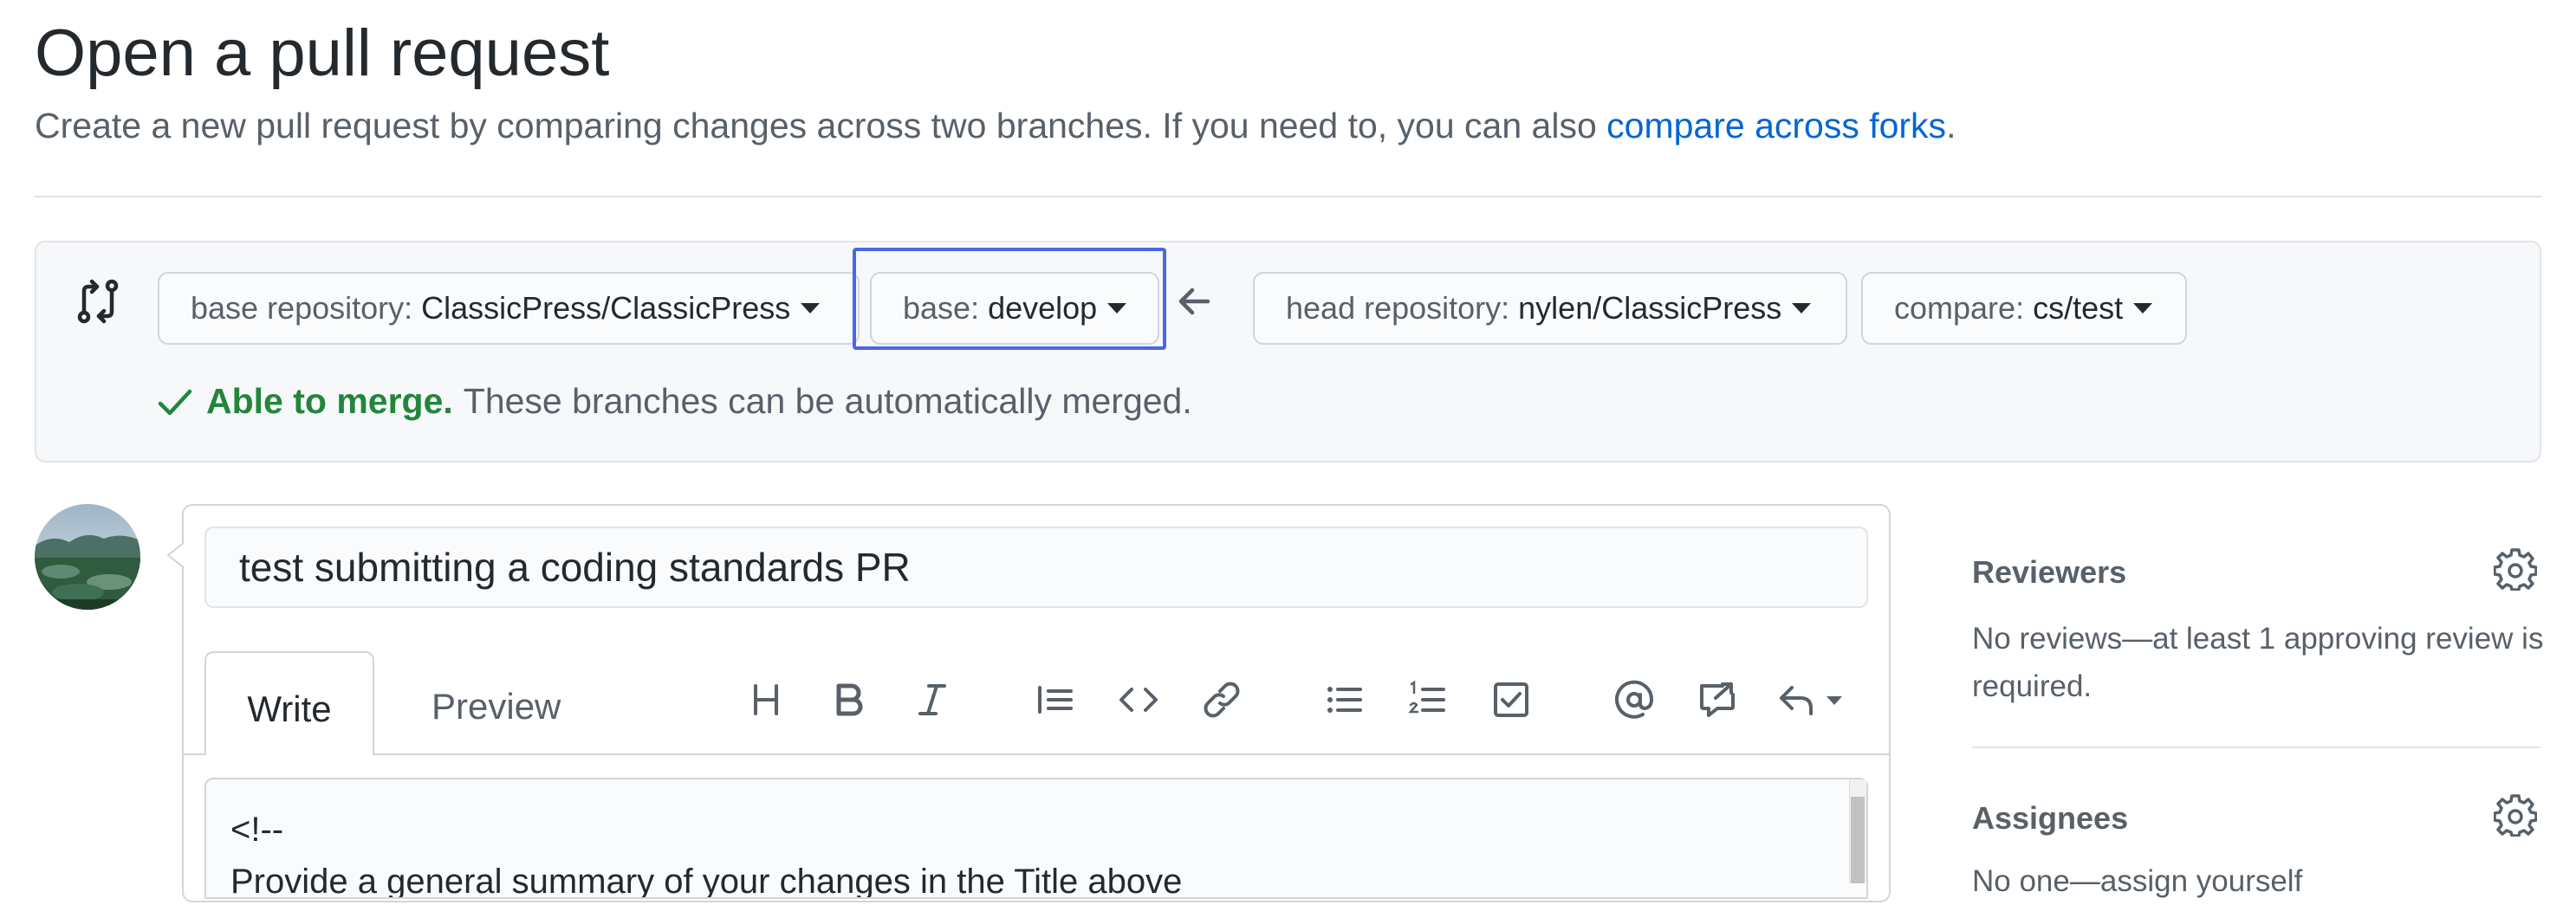  I want to click on header-divider, so click(1288, 196).